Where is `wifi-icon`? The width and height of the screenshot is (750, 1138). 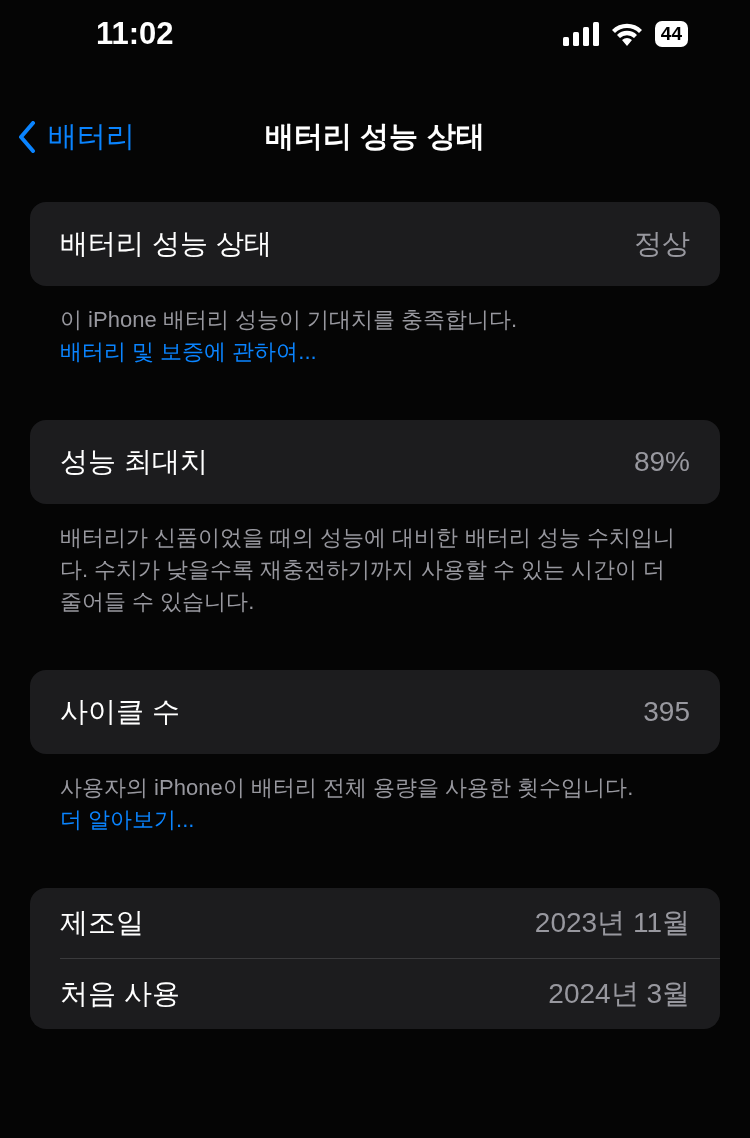 wifi-icon is located at coordinates (626, 34).